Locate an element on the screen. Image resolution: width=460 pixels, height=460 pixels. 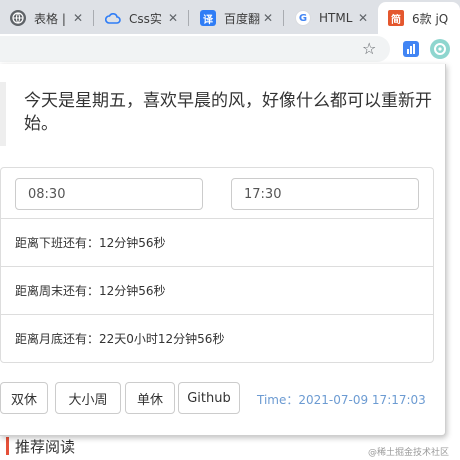
tab-active: 简 6款 jQ is located at coordinates (419, 18).